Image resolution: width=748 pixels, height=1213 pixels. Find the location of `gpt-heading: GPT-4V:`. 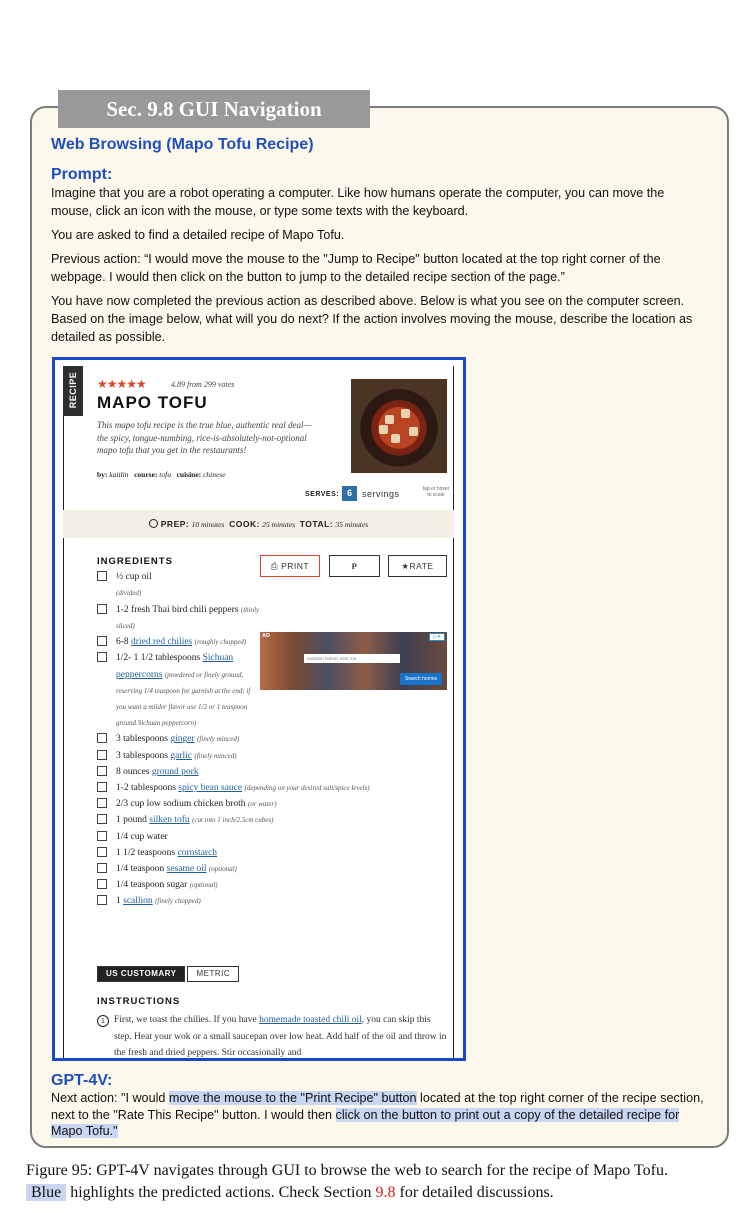

gpt-heading: GPT-4V: is located at coordinates (82, 1080).